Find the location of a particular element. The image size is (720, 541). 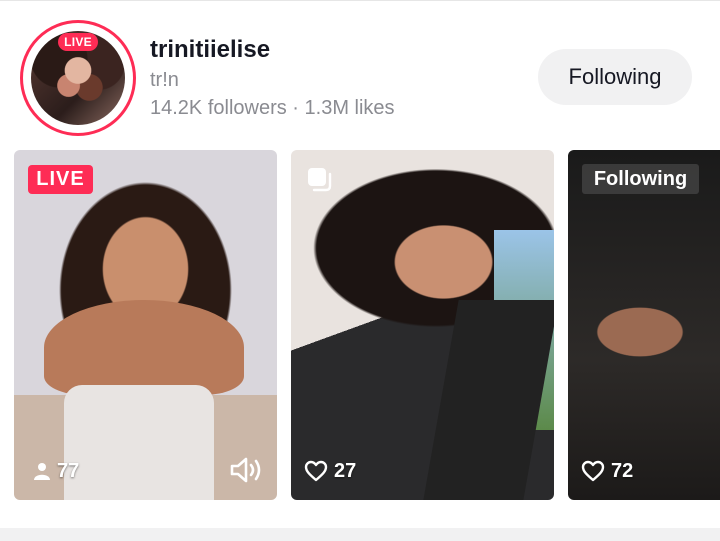

avatar-live-badge: LIVE is located at coordinates (78, 42).